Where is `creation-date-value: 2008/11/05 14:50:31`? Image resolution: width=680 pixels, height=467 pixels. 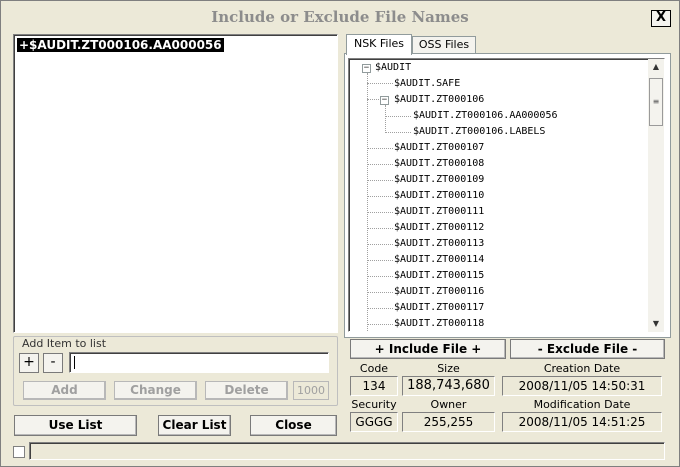
creation-date-value: 2008/11/05 14:50:31 is located at coordinates (582, 386).